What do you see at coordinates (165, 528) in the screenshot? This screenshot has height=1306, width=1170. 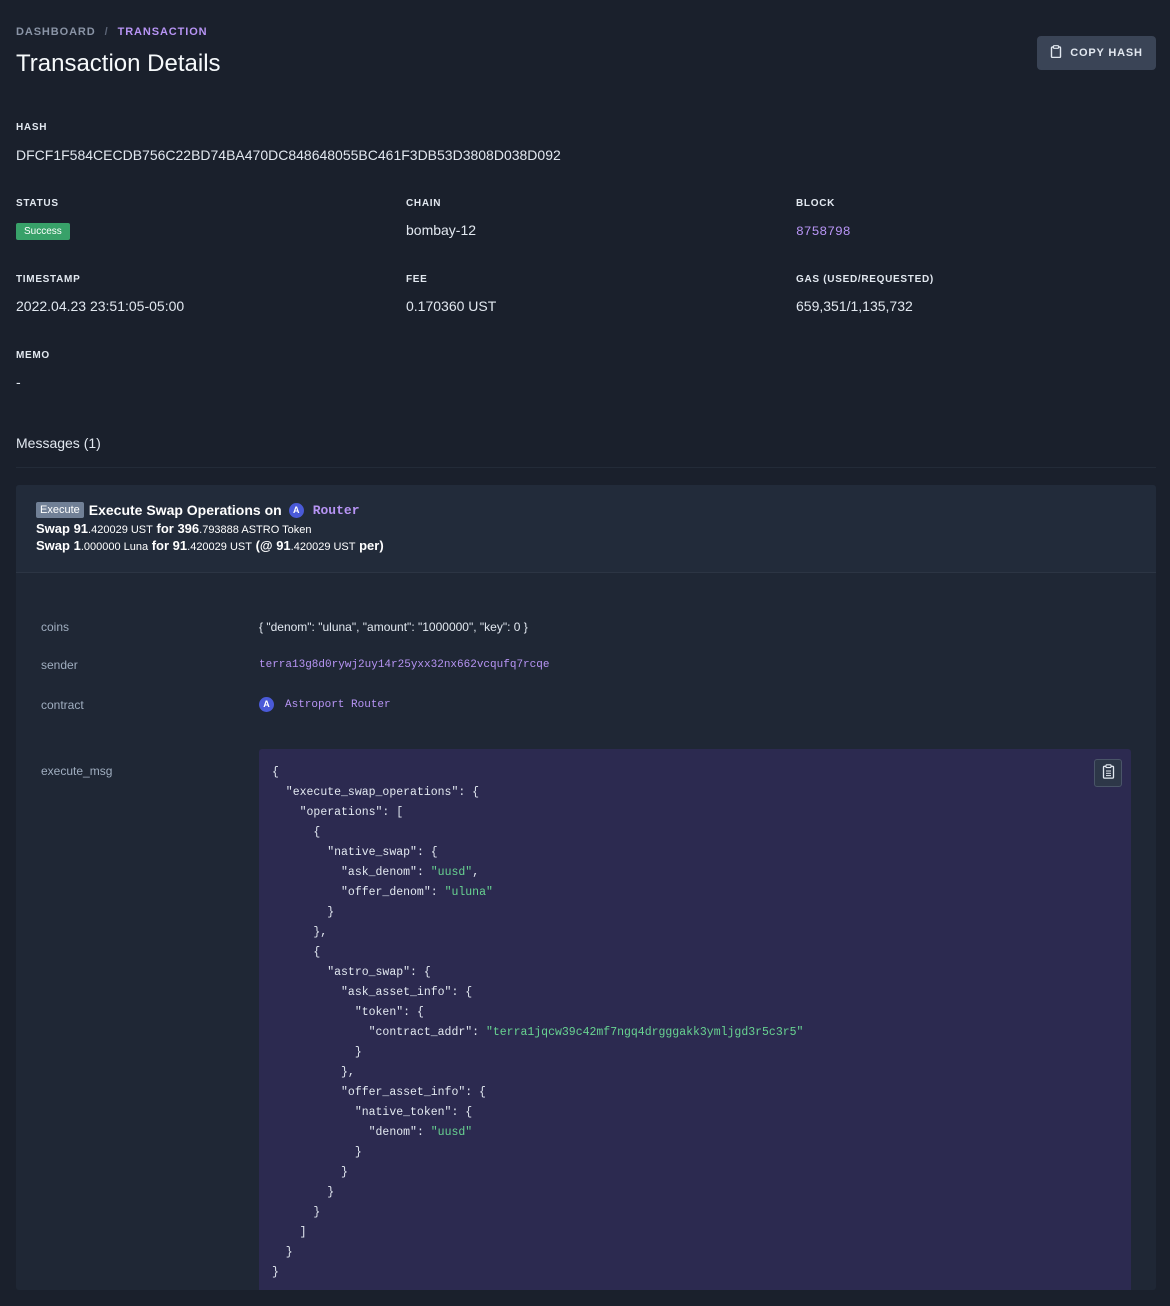 I see `swap1-for: for` at bounding box center [165, 528].